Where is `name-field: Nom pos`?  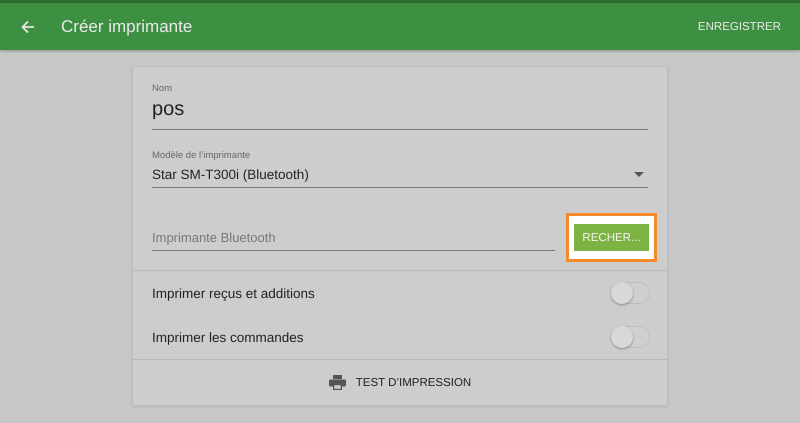
name-field: Nom pos is located at coordinates (400, 106).